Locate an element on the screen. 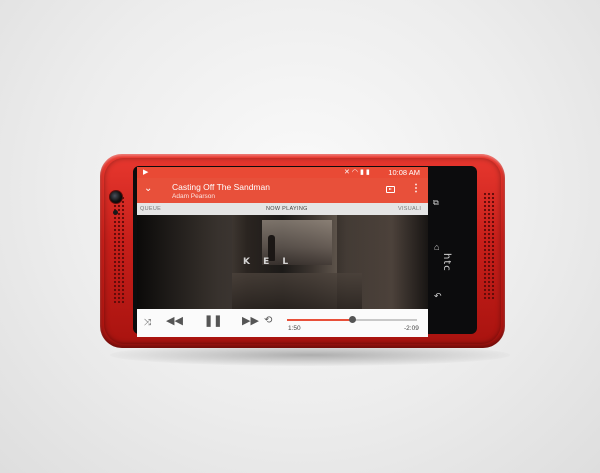 Image resolution: width=600 pixels, height=473 pixels. status-bar: ▶ ✕◠▮▮ 10:08 AM is located at coordinates (282, 172).